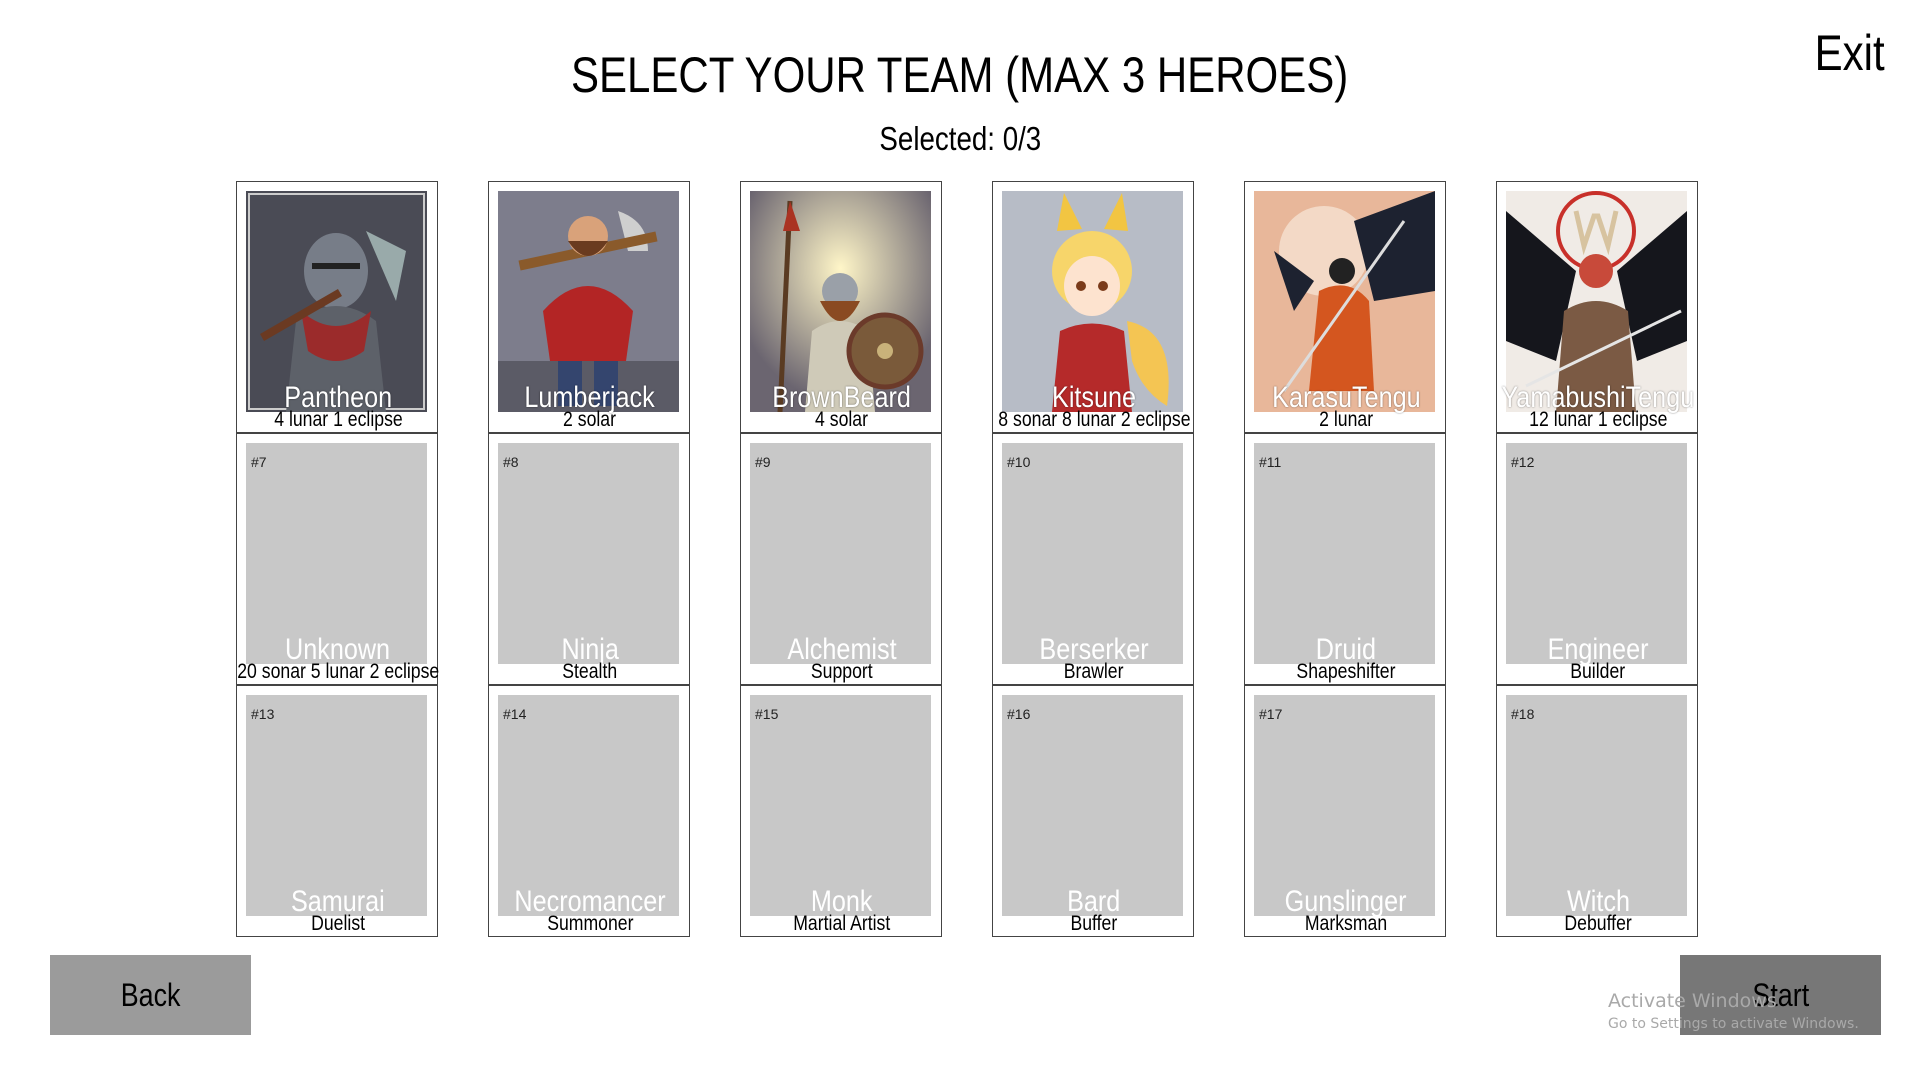  What do you see at coordinates (1596, 301) in the screenshot?
I see `winged-samurai-portrait` at bounding box center [1596, 301].